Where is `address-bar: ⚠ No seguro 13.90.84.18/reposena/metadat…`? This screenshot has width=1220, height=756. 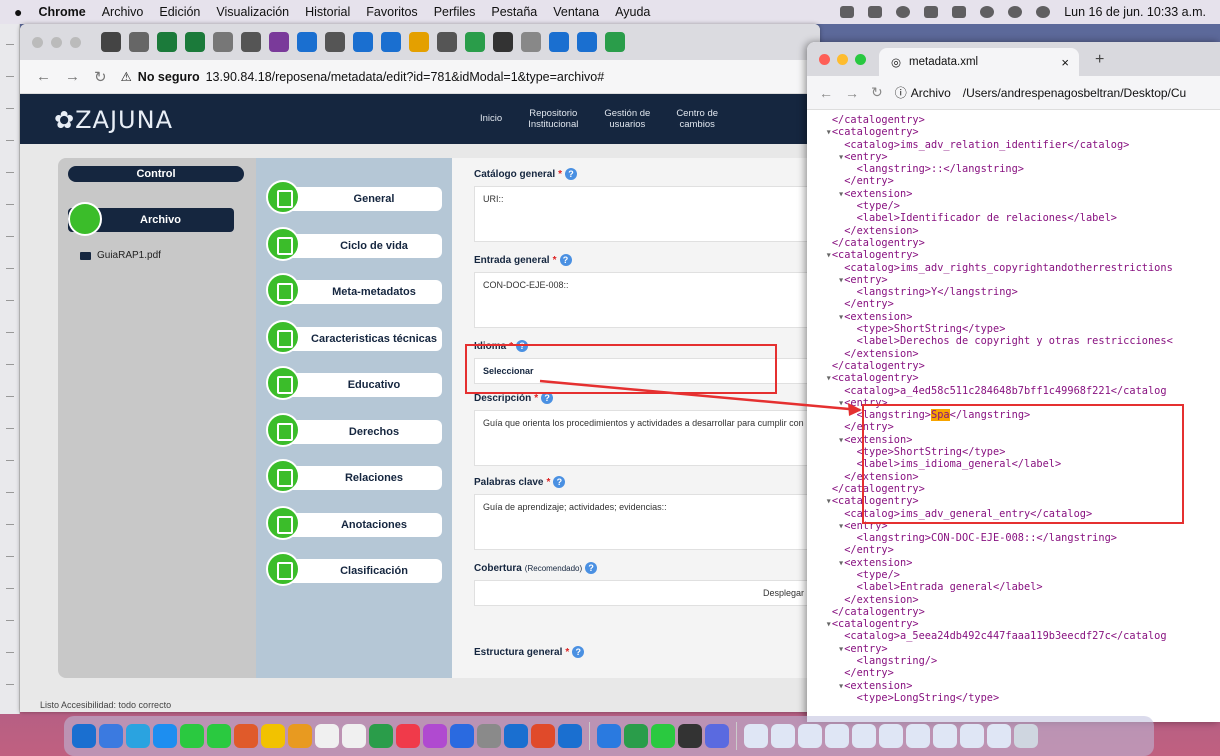
address-bar: ⚠ No seguro 13.90.84.18/reposena/metadat… is located at coordinates (363, 77).